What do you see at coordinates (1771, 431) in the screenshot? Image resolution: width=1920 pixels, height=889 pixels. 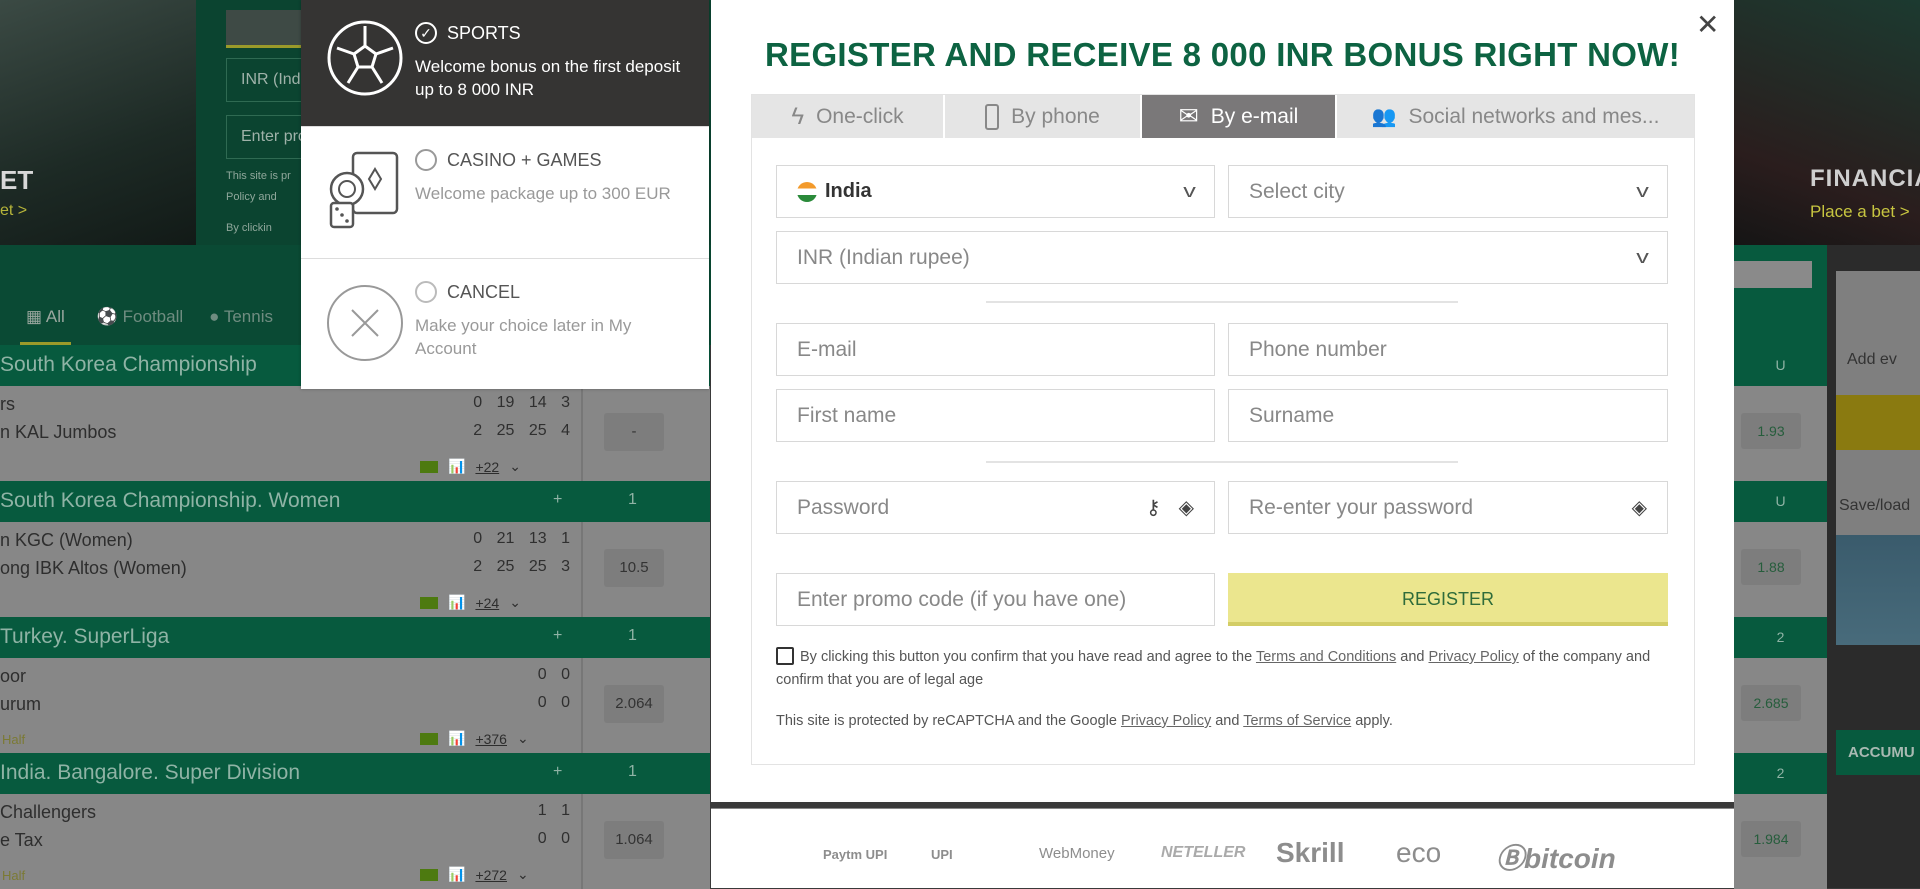 I see `odds-button: 1.93` at bounding box center [1771, 431].